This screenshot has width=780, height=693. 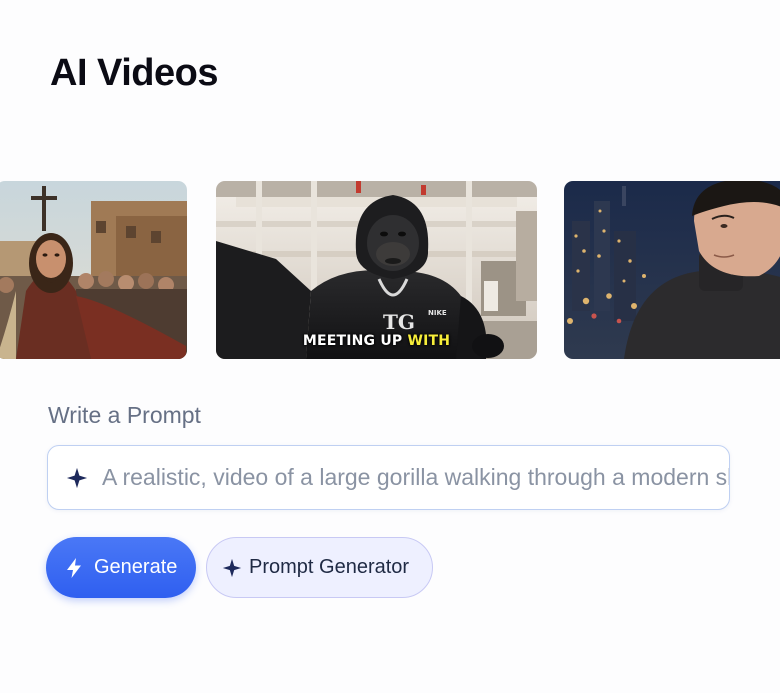 I want to click on shirt-logo: NIKE, so click(x=437, y=313).